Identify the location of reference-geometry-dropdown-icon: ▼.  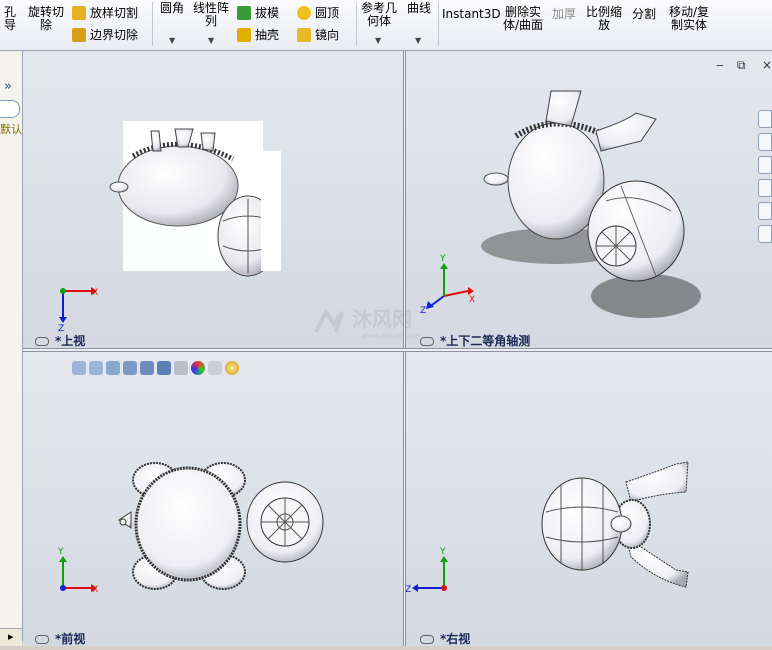
(378, 40).